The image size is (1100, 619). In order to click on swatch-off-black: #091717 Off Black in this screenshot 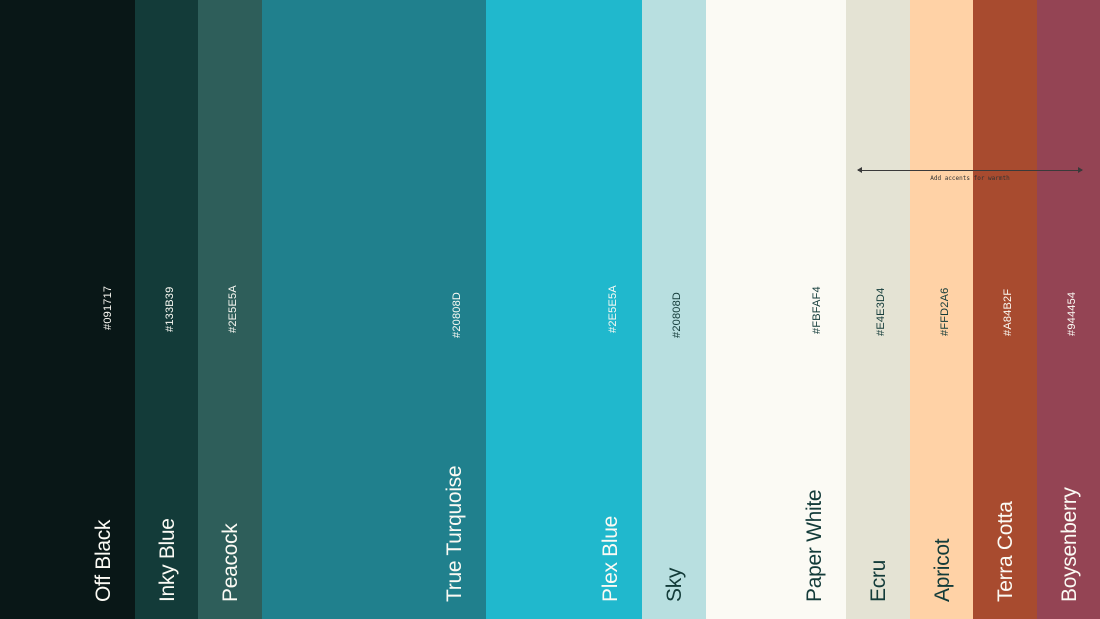, I will do `click(67, 309)`.